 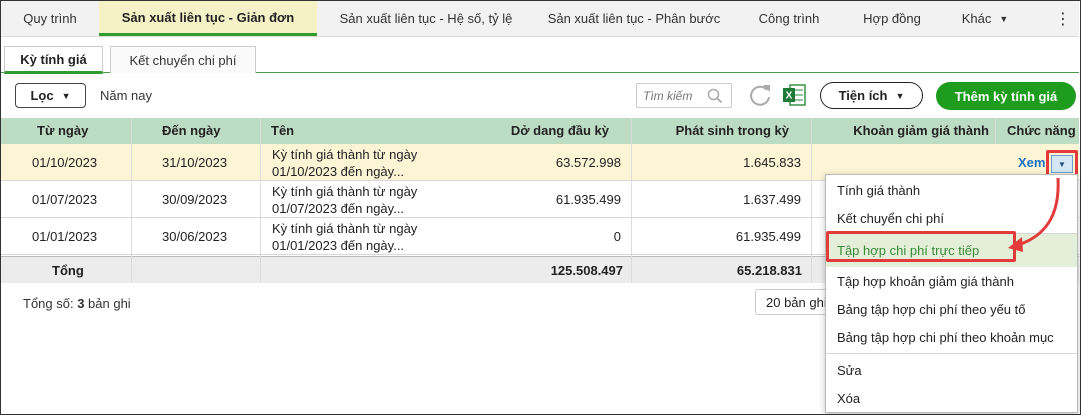 What do you see at coordinates (863, 95) in the screenshot?
I see `utilities-label: Tiện ích` at bounding box center [863, 95].